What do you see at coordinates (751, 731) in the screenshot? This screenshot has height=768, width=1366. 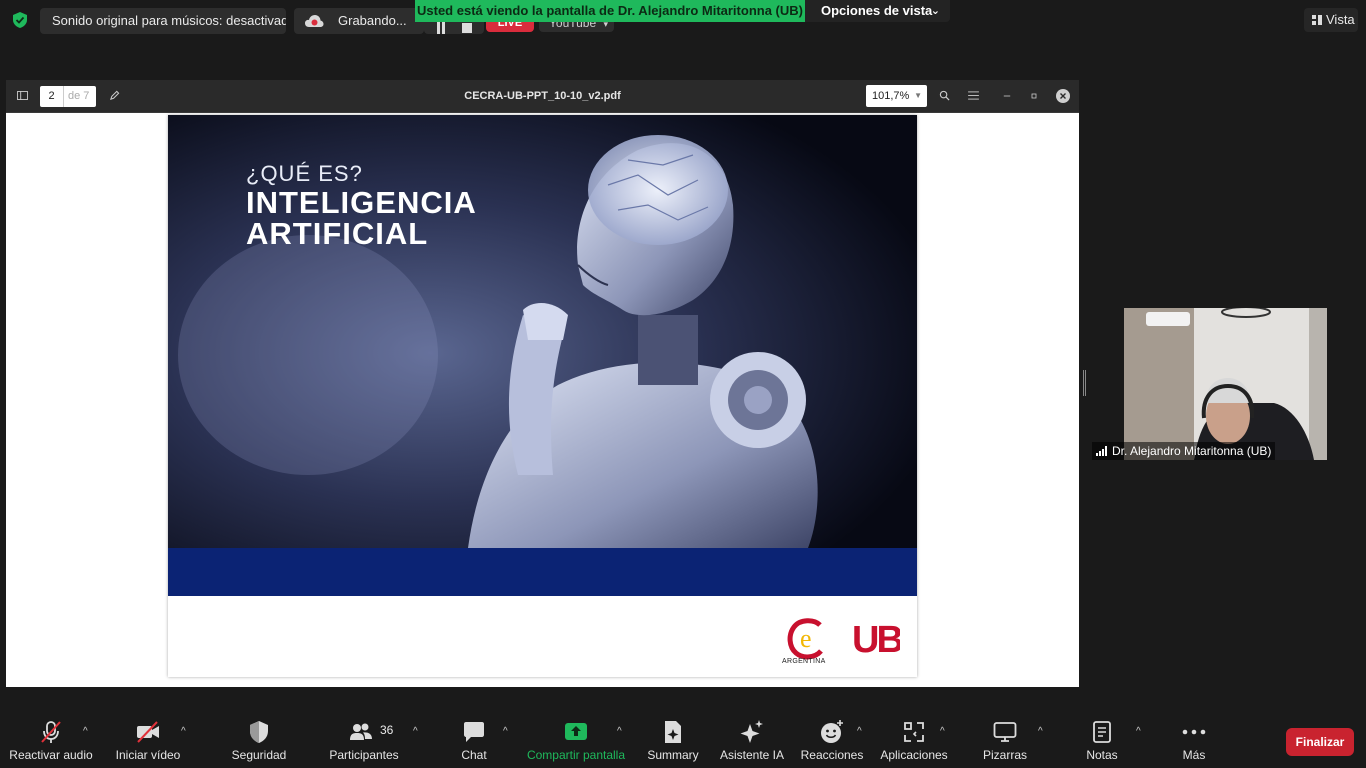 I see `sparkle-icon` at bounding box center [751, 731].